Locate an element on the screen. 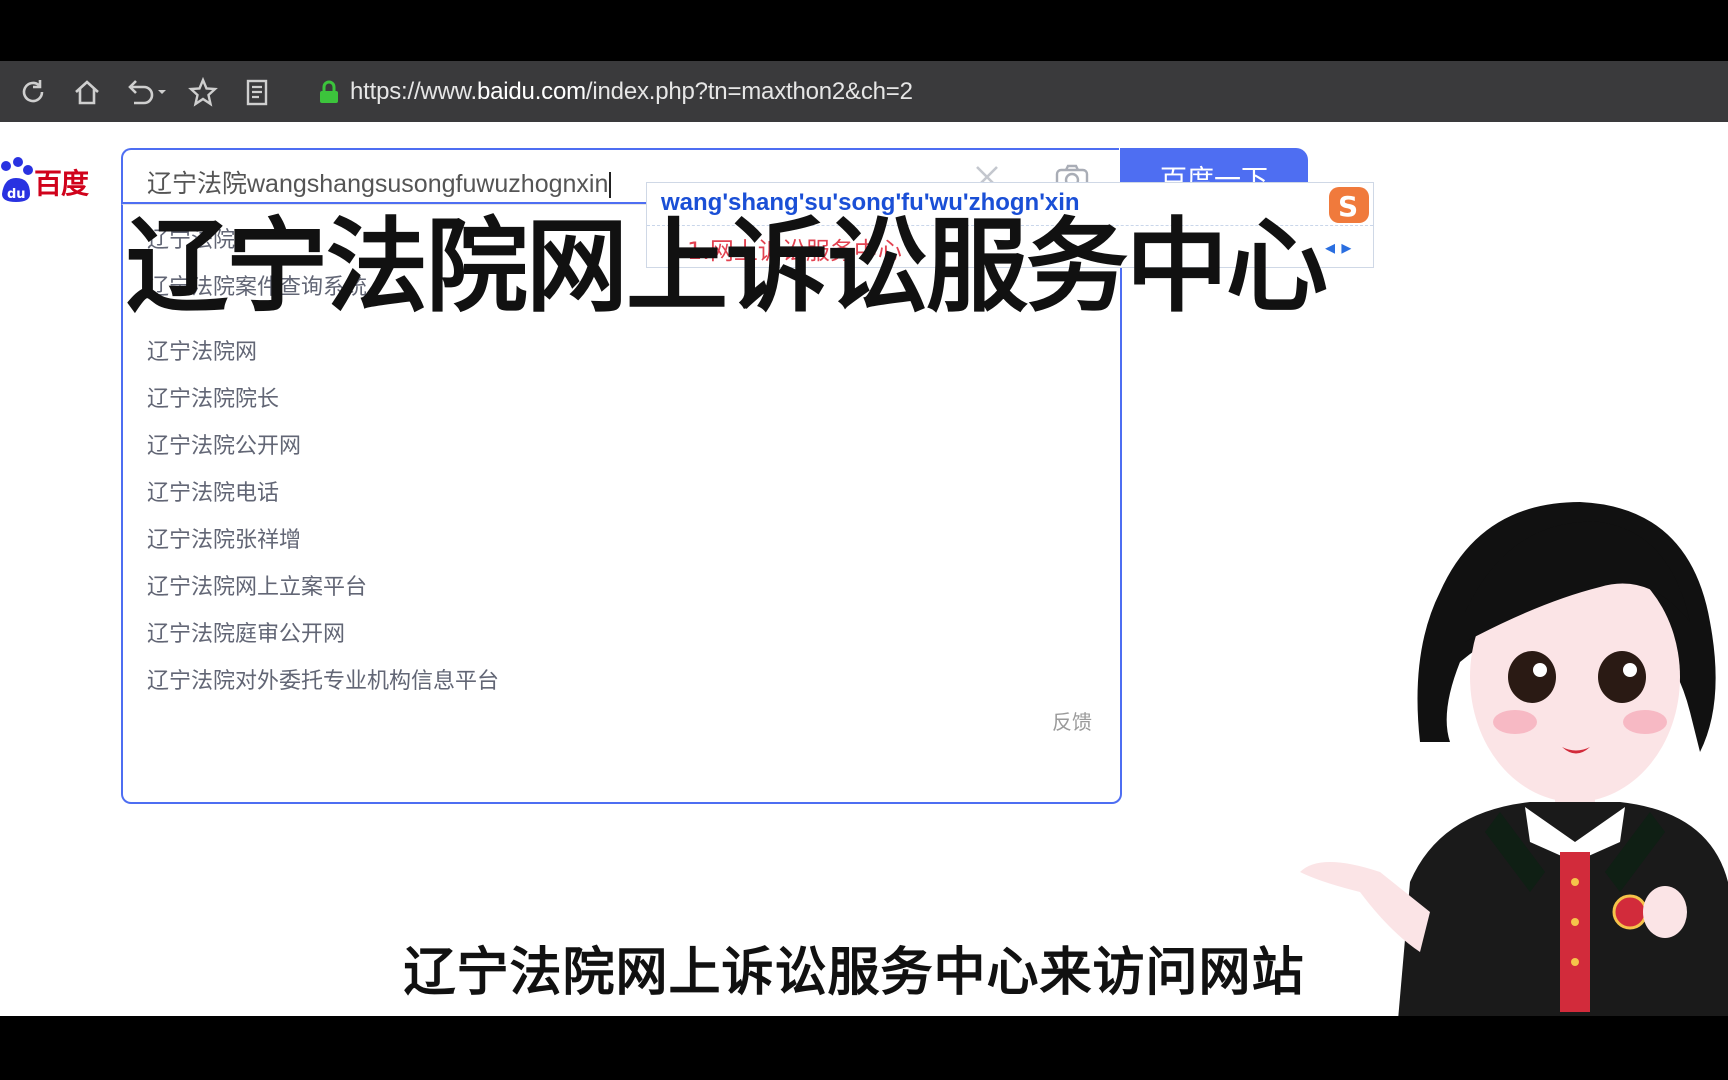 Image resolution: width=1728 pixels, height=1080 pixels. suggestion-item: 辽宁法院对外委托专业机构信息平台 is located at coordinates (323, 679).